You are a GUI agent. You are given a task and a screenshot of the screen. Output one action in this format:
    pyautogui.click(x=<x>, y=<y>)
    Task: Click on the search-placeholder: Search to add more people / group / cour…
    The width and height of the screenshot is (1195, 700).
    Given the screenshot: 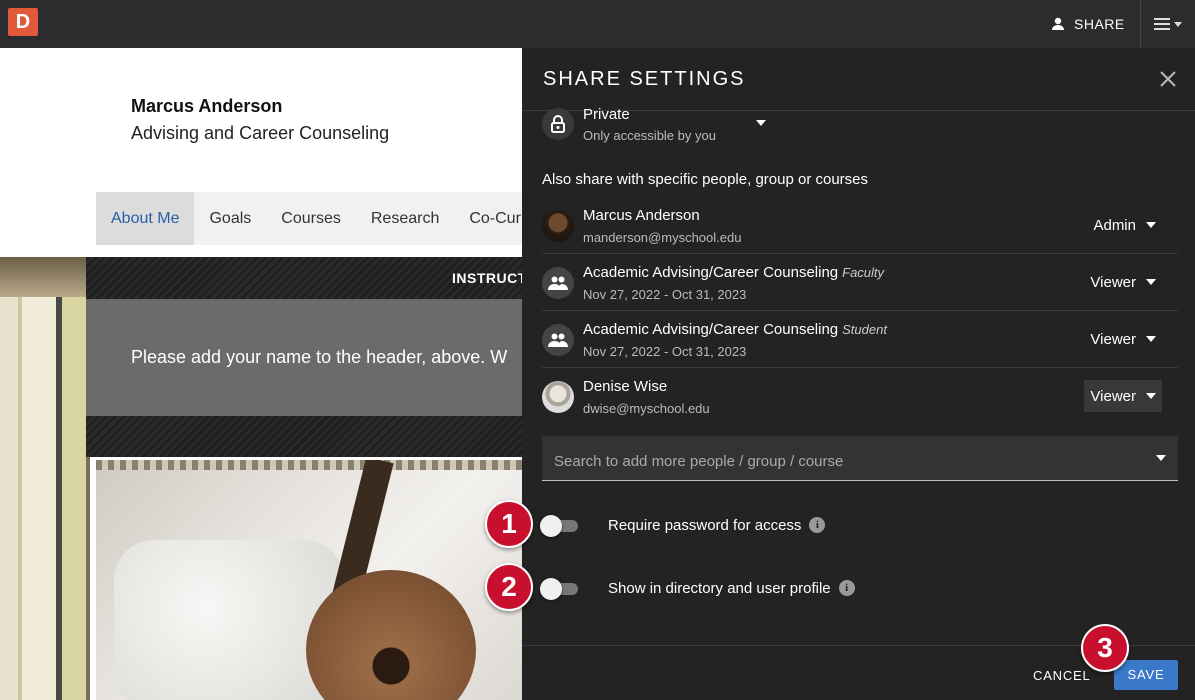 What is the action you would take?
    pyautogui.click(x=699, y=461)
    